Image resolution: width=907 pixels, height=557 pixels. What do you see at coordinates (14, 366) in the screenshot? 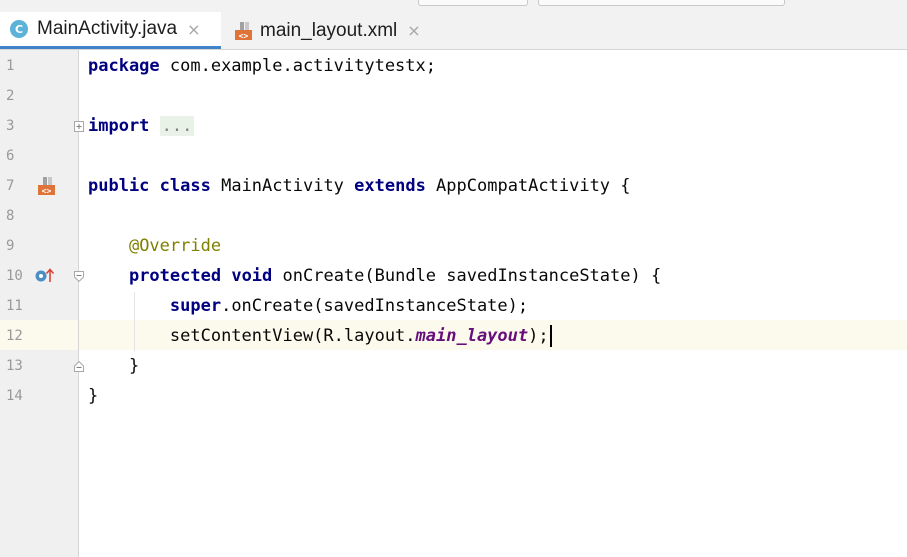
I see `line-number: 13` at bounding box center [14, 366].